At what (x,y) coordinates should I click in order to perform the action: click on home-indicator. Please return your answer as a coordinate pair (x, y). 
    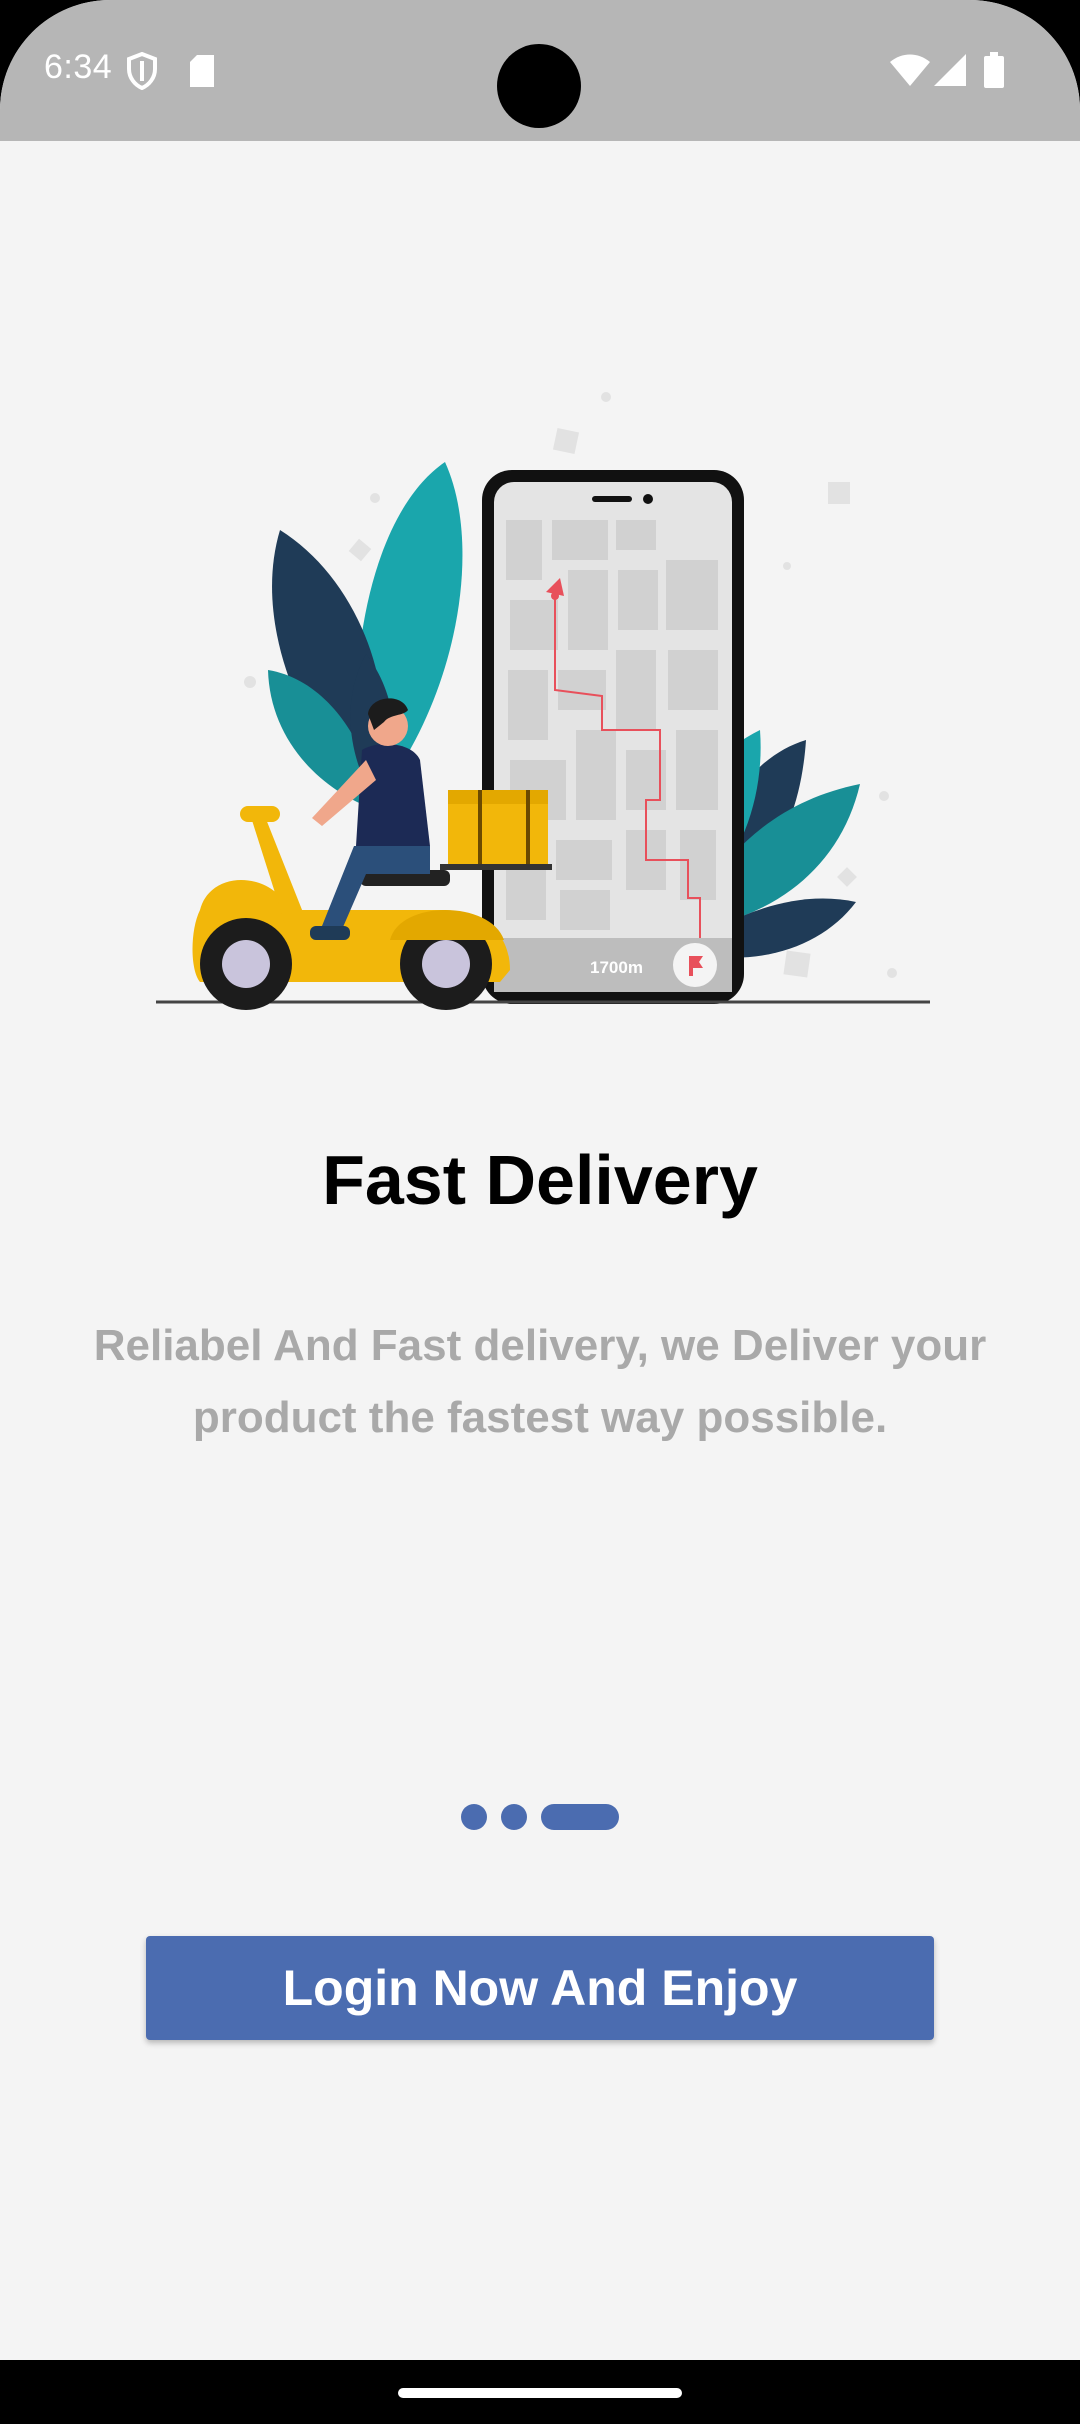
    Looking at the image, I should click on (540, 2393).